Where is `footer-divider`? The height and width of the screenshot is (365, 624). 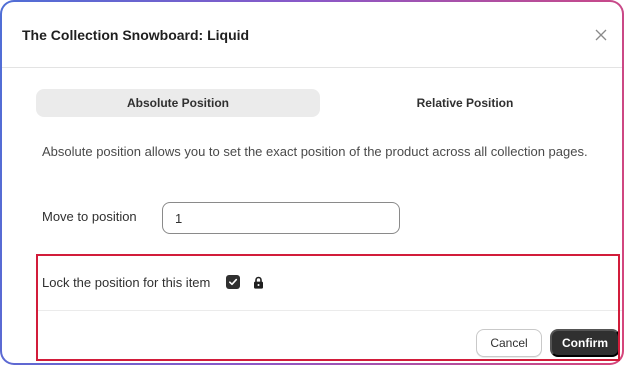 footer-divider is located at coordinates (329, 310).